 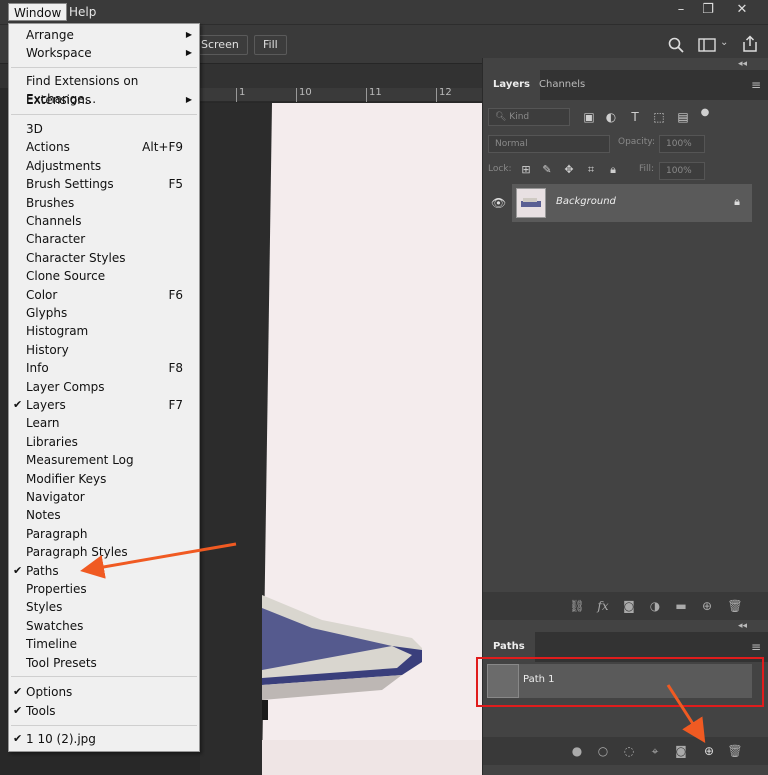 I want to click on menu-item-label: Layers, so click(x=46, y=405).